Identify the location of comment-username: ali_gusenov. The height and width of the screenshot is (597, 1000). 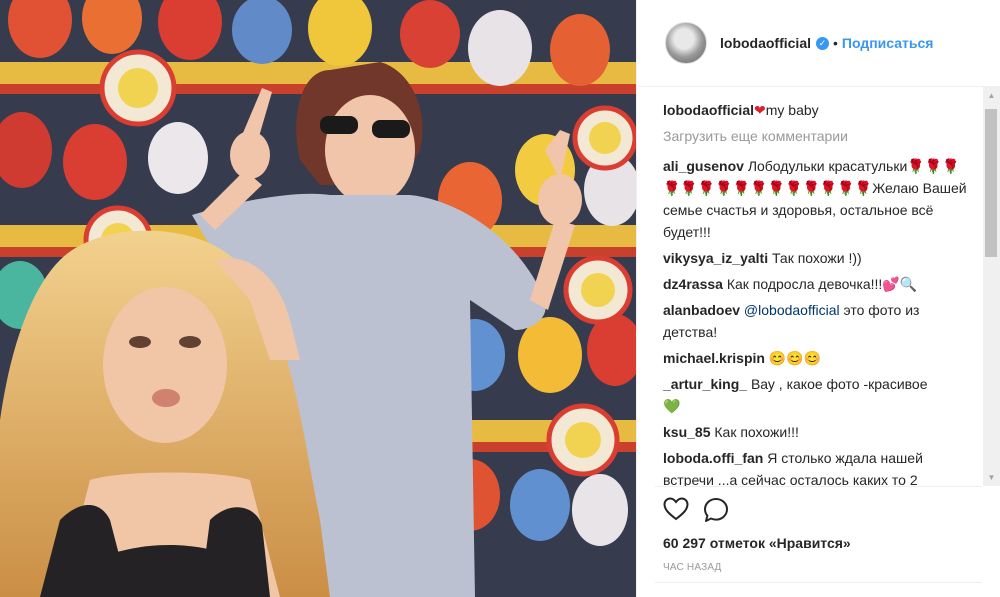
(703, 166).